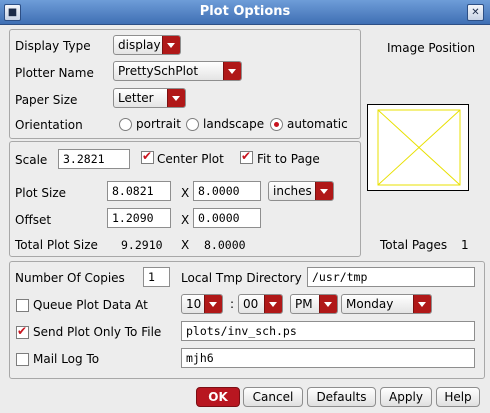  Describe the element at coordinates (139, 218) in the screenshot. I see `offset-x-field: 1.2090` at that location.